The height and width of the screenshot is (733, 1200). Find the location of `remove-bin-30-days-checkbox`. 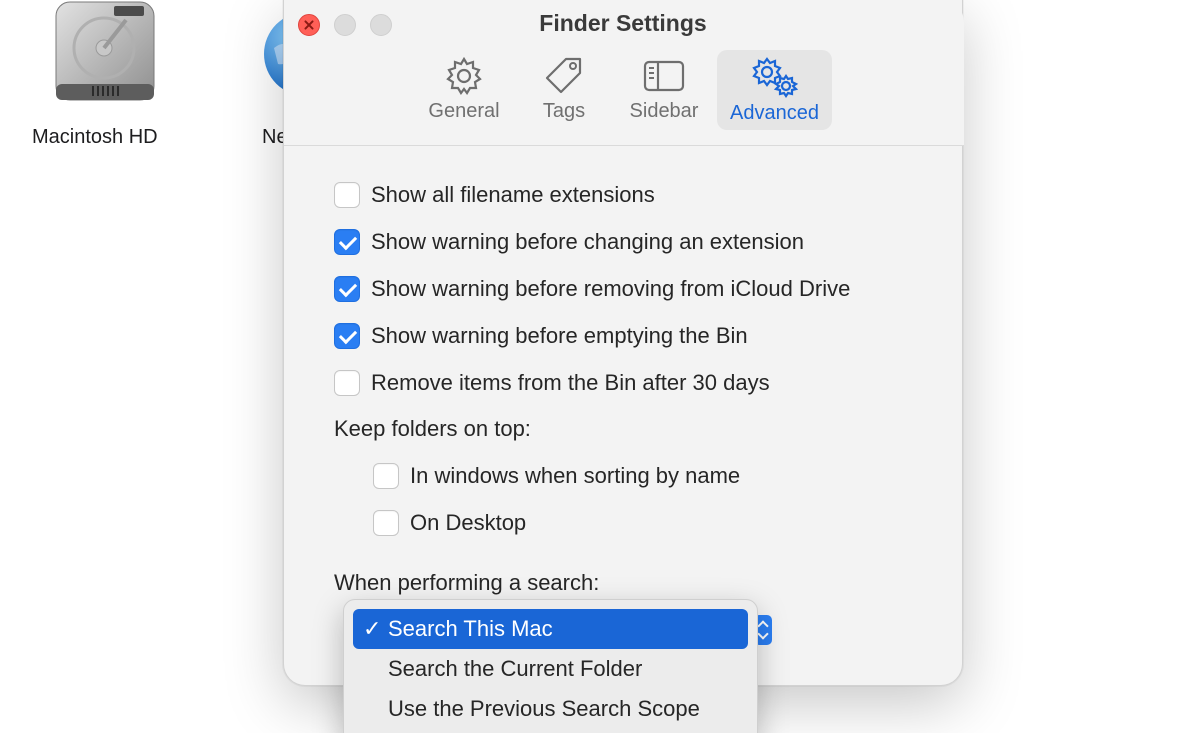

remove-bin-30-days-checkbox is located at coordinates (347, 383).